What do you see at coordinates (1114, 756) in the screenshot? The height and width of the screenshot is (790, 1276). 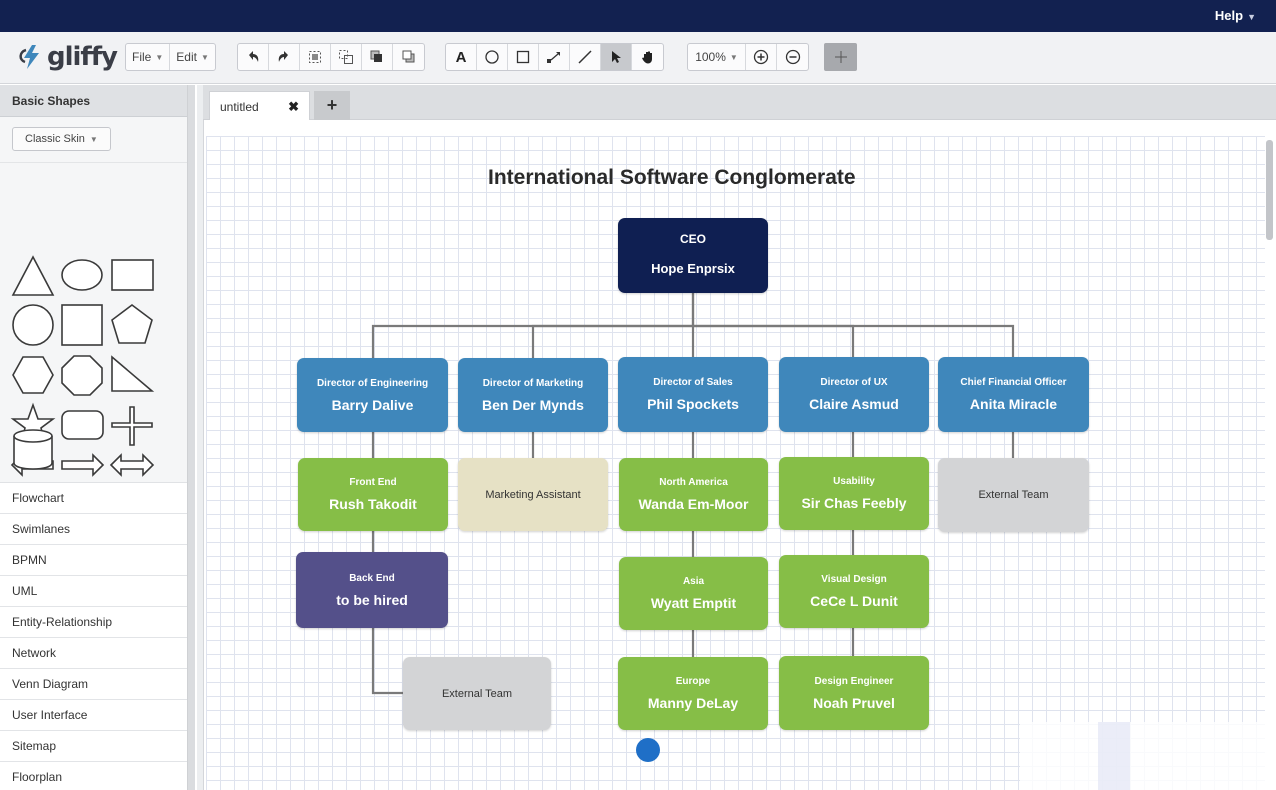 I see `canvas-overlay-band` at bounding box center [1114, 756].